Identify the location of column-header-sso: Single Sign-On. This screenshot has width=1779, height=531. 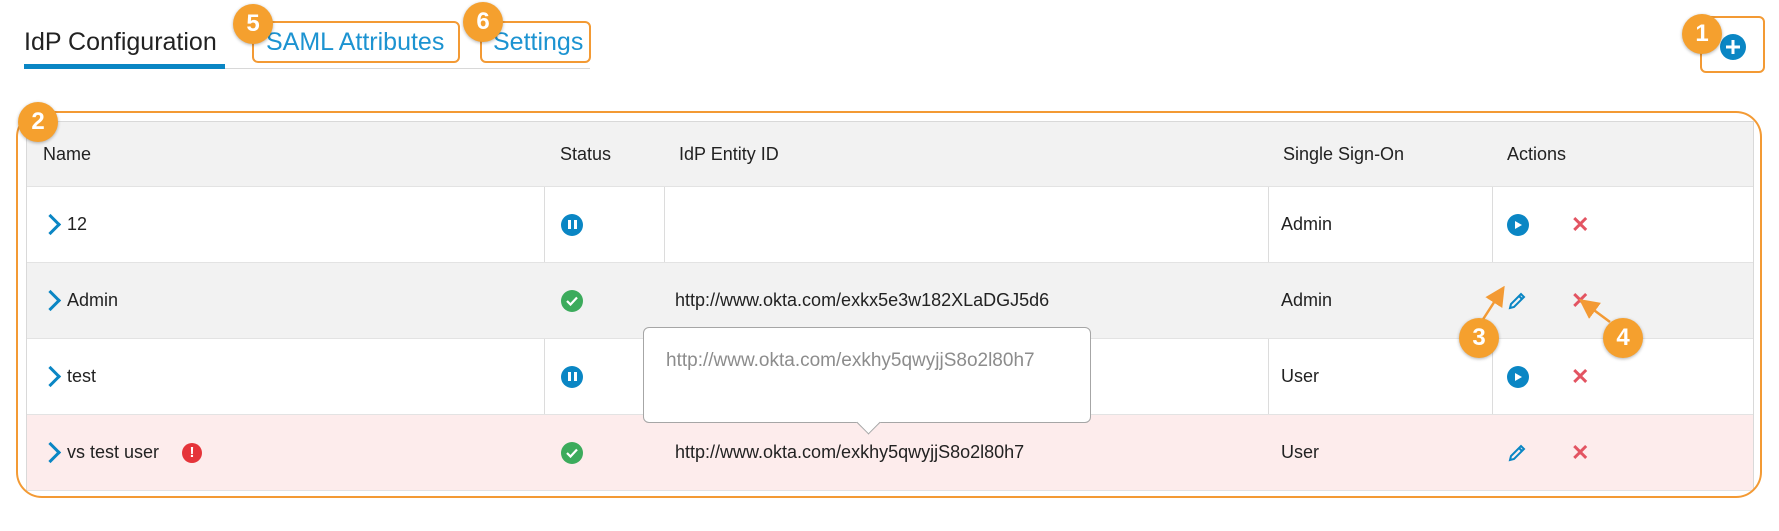
(1344, 153).